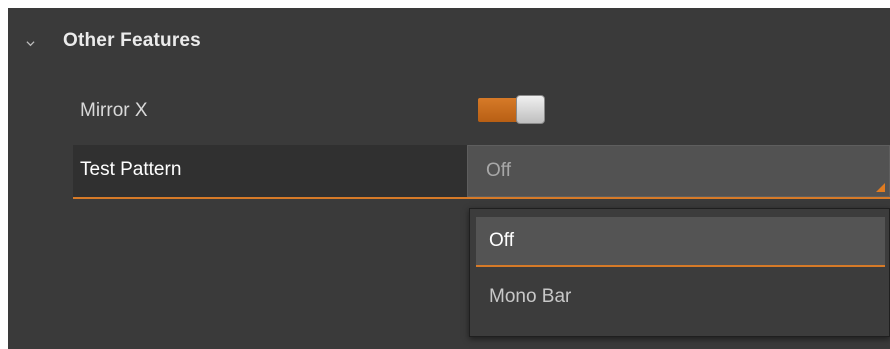 The height and width of the screenshot is (349, 890). Describe the element at coordinates (680, 242) in the screenshot. I see `dropdown-option-off: Off` at that location.